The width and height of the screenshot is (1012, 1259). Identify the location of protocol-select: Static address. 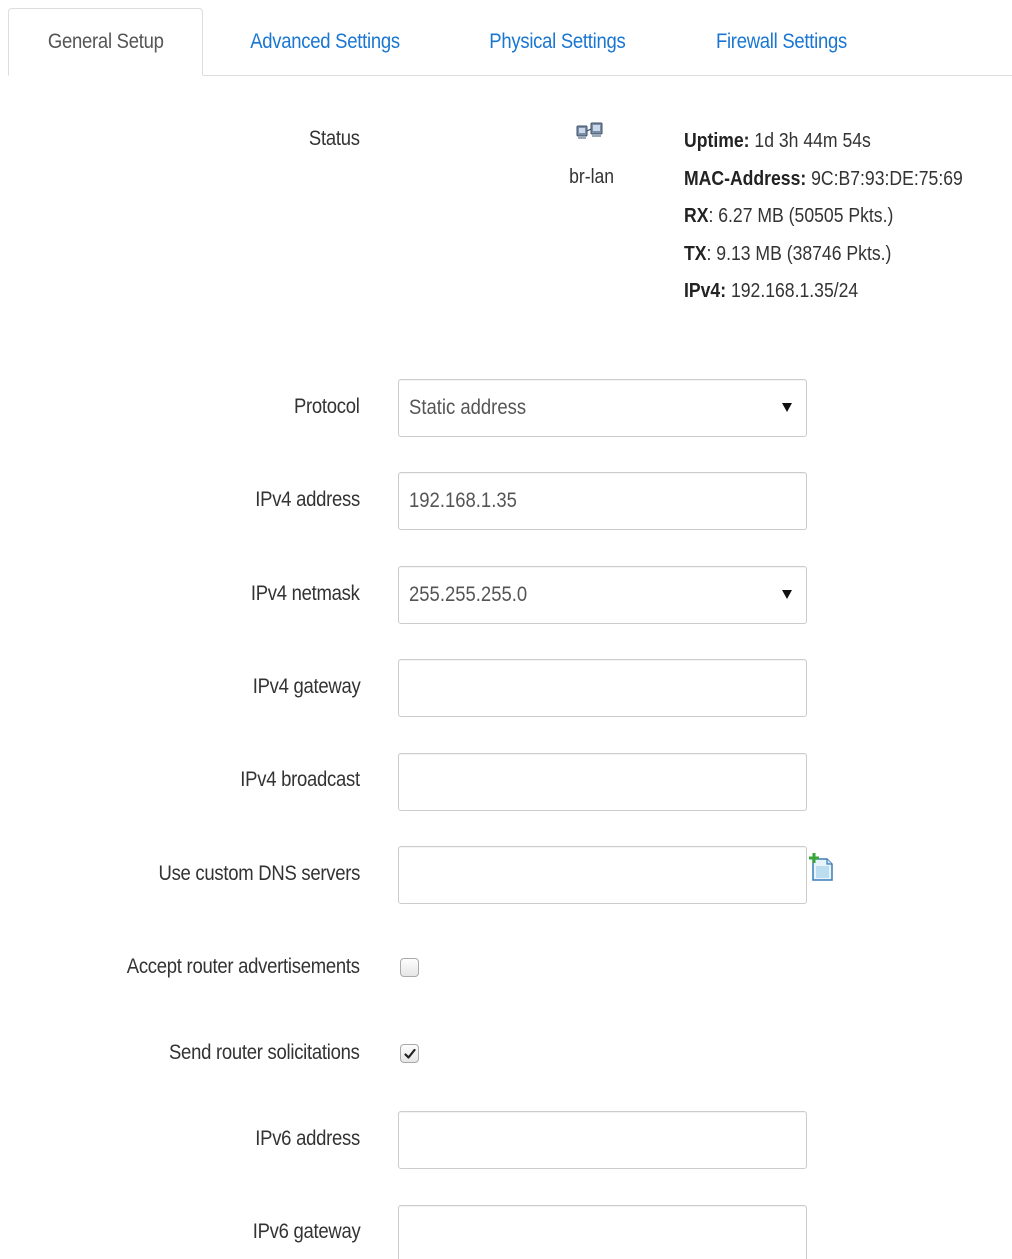
(602, 408).